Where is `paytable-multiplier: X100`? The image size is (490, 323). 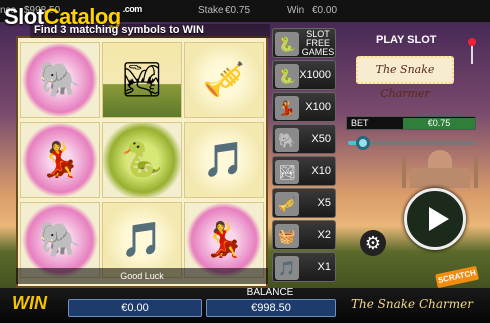 paytable-multiplier: X100 is located at coordinates (318, 107).